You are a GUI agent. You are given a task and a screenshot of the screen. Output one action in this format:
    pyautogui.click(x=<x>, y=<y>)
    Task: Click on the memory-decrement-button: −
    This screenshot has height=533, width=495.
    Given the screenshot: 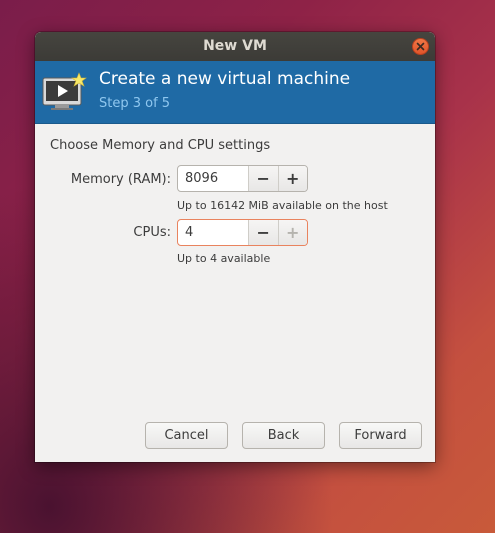 What is the action you would take?
    pyautogui.click(x=263, y=178)
    